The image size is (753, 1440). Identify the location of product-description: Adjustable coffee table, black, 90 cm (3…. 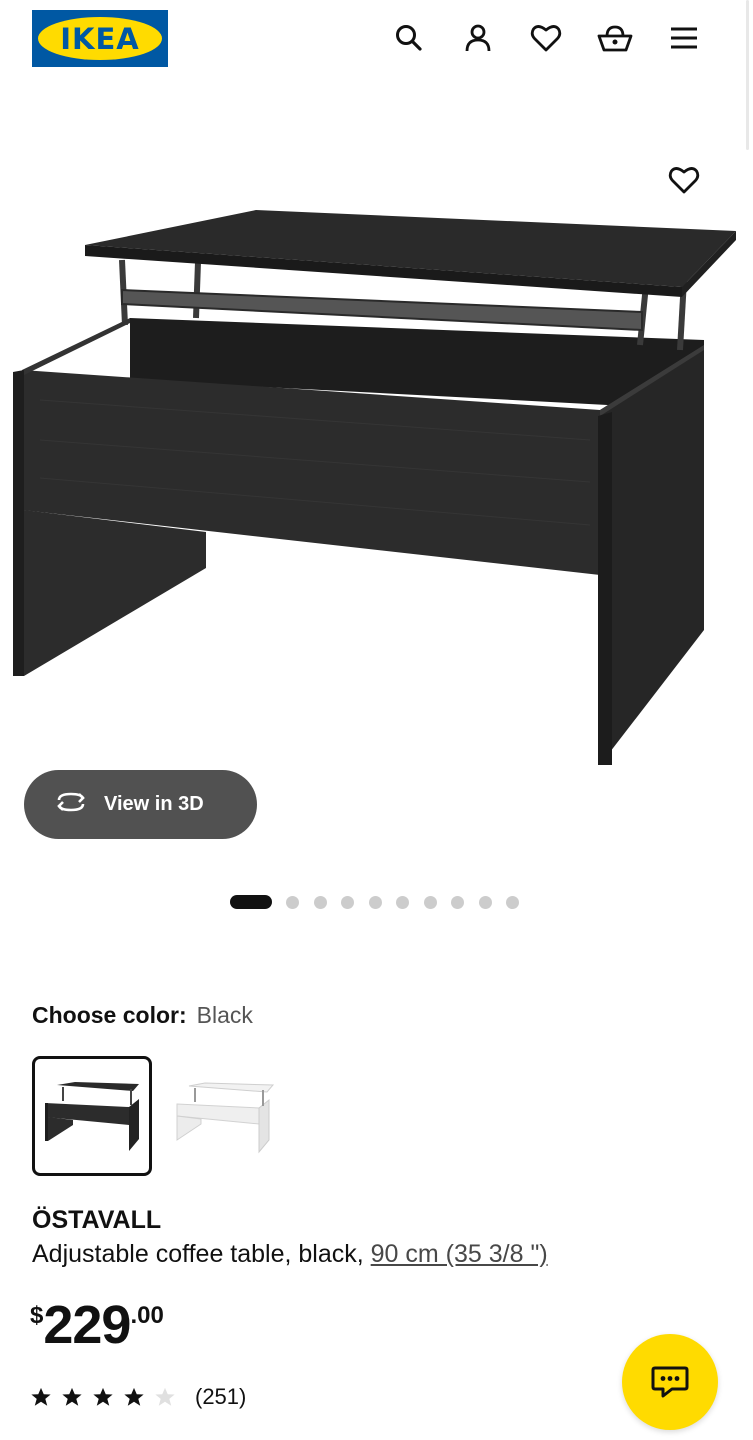
(290, 1254).